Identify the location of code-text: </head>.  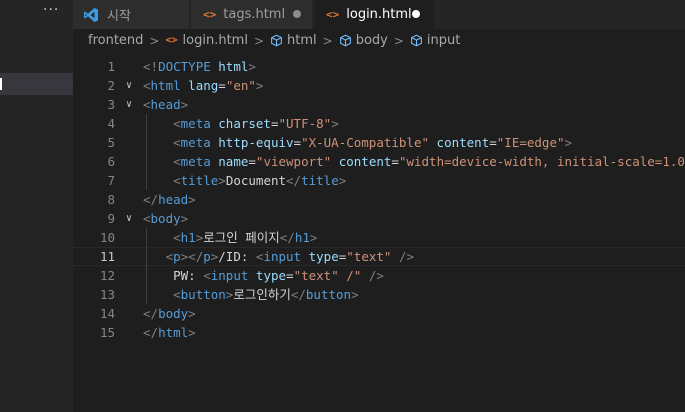
(169, 199).